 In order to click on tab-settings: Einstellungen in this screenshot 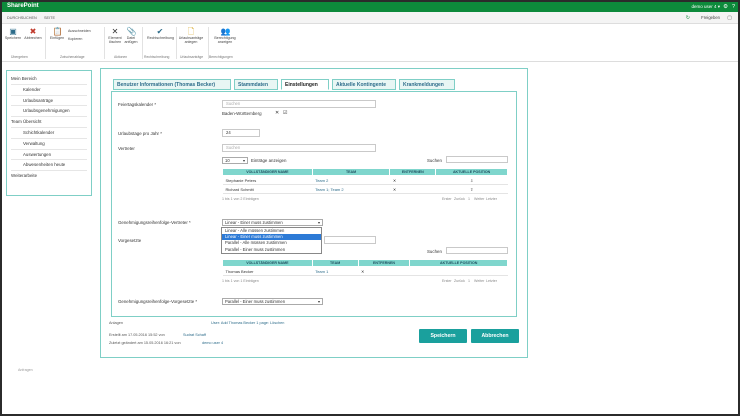, I will do `click(305, 84)`.